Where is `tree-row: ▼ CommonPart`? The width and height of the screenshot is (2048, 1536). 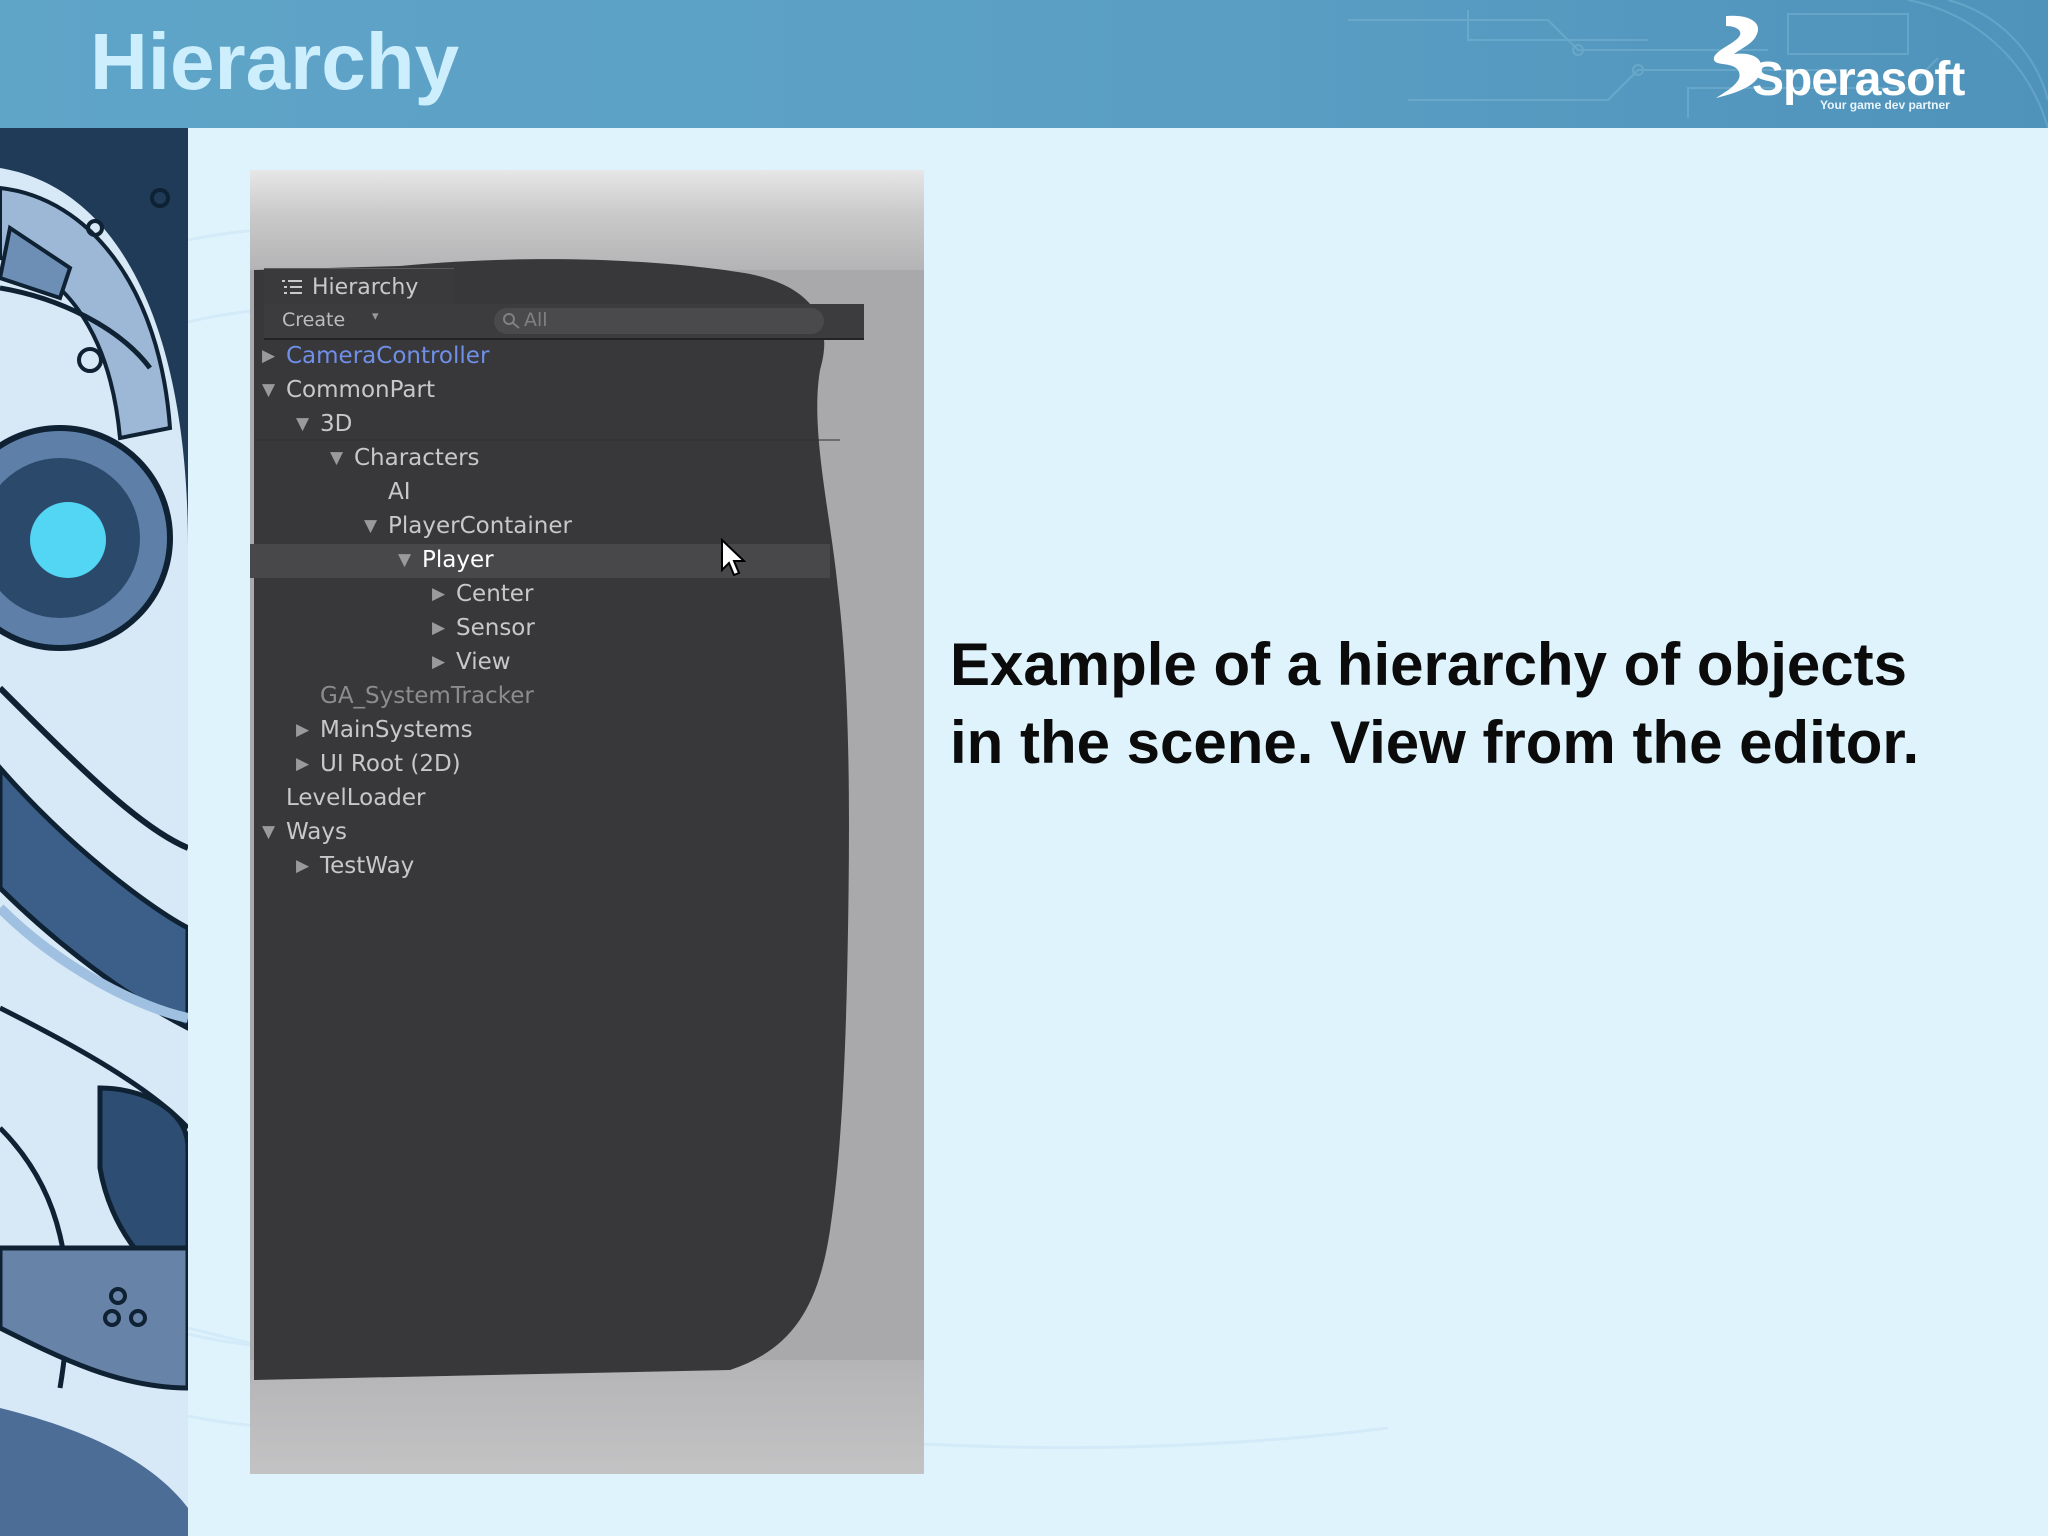
tree-row: ▼ CommonPart is located at coordinates (540, 391).